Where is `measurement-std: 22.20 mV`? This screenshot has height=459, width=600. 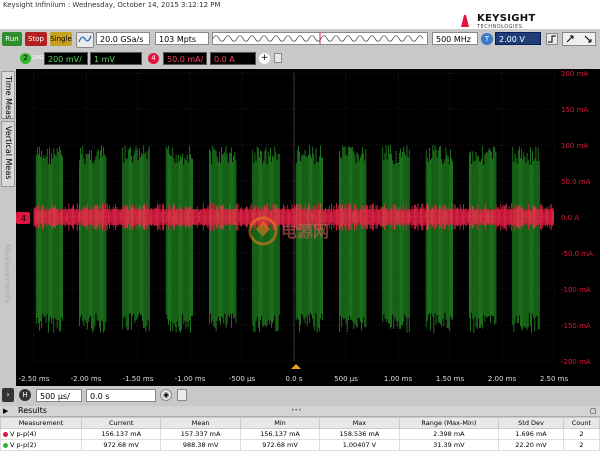 measurement-std: 22.20 mV is located at coordinates (531, 445).